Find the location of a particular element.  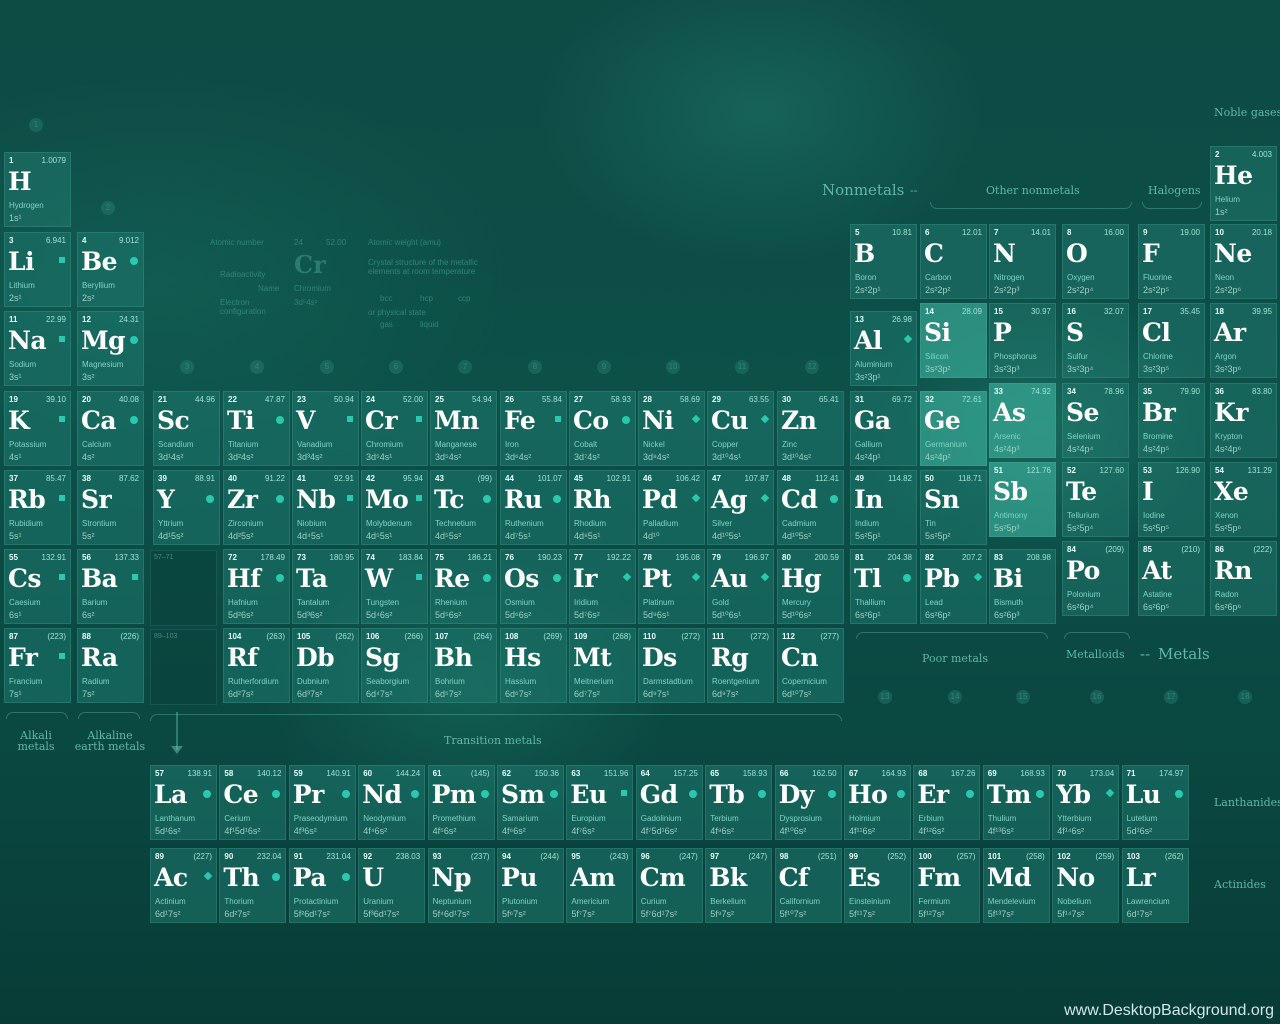

element-cell-h: 1 1.0079 H Hydrogen 1s¹ is located at coordinates (37, 189).